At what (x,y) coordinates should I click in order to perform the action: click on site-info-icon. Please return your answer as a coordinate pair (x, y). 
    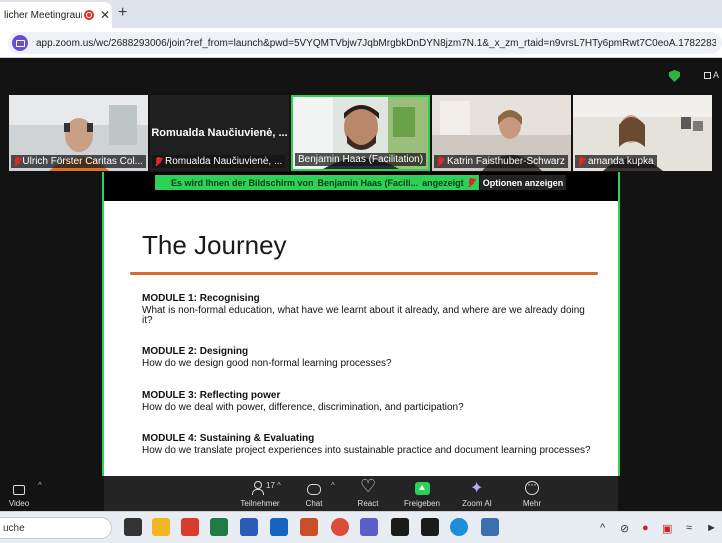
    Looking at the image, I should click on (20, 43).